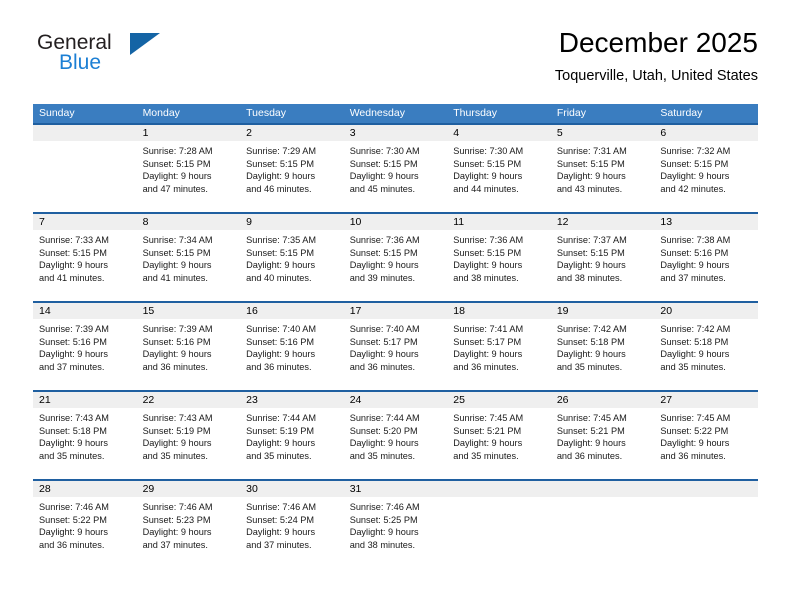 This screenshot has width=792, height=612. What do you see at coordinates (85, 311) in the screenshot?
I see `day-number: 14` at bounding box center [85, 311].